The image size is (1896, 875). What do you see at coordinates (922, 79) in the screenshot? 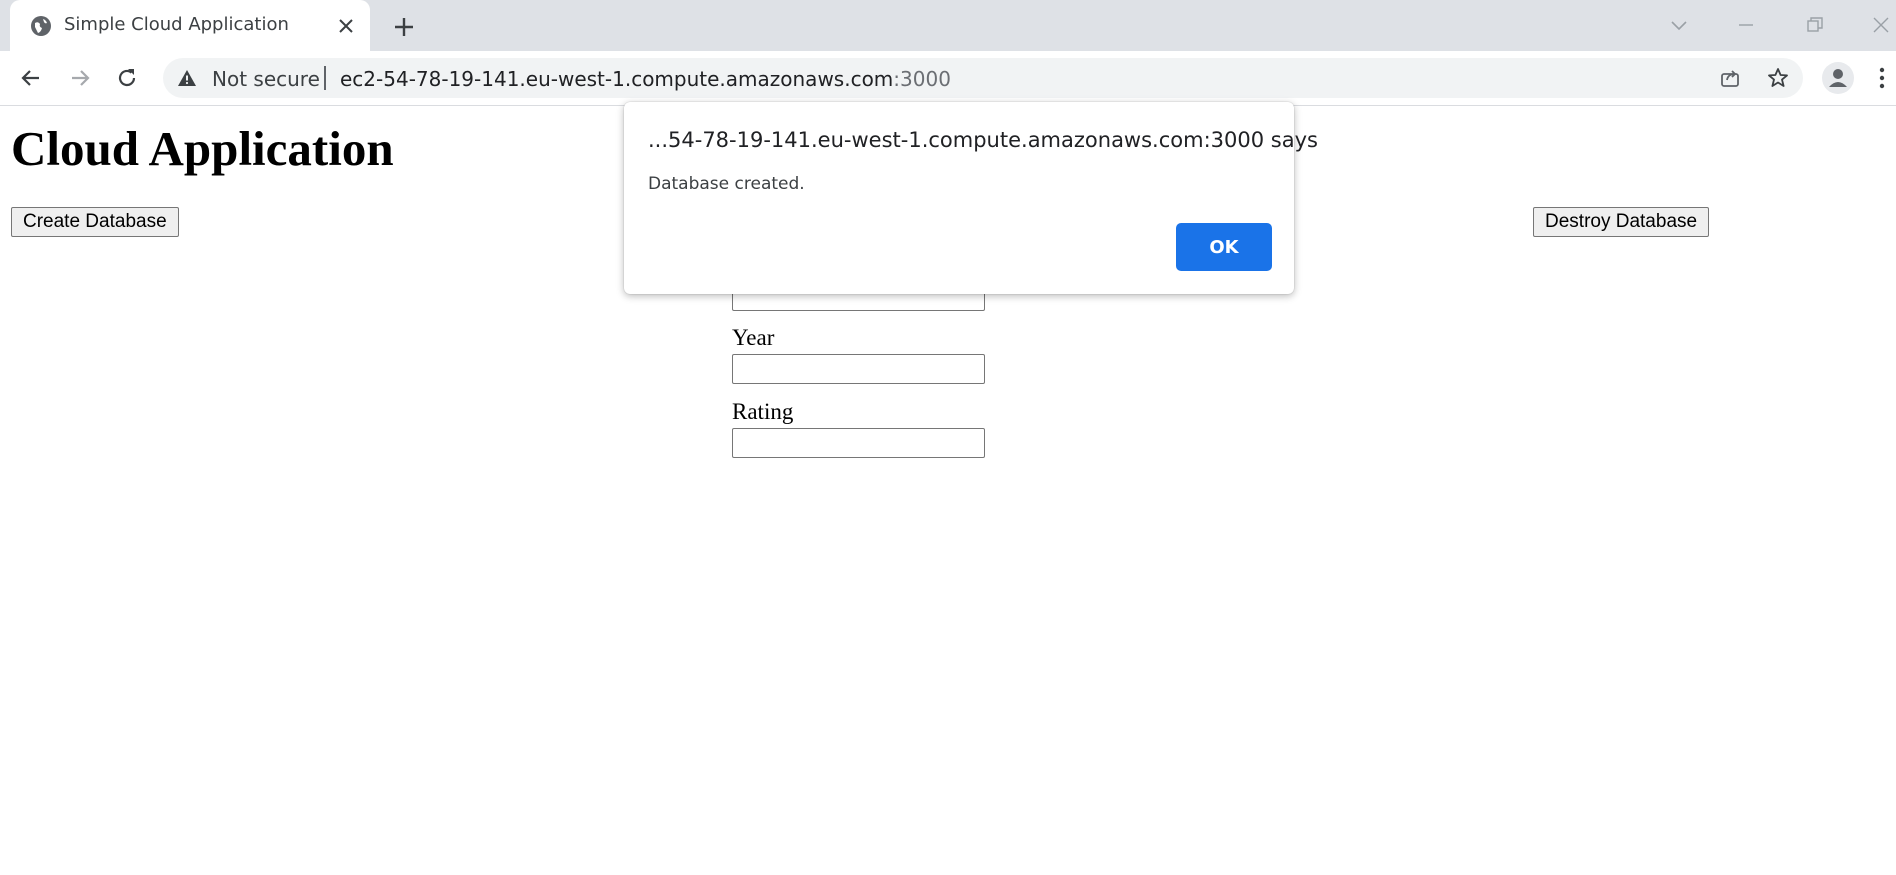
I see `url-port: :3000` at bounding box center [922, 79].